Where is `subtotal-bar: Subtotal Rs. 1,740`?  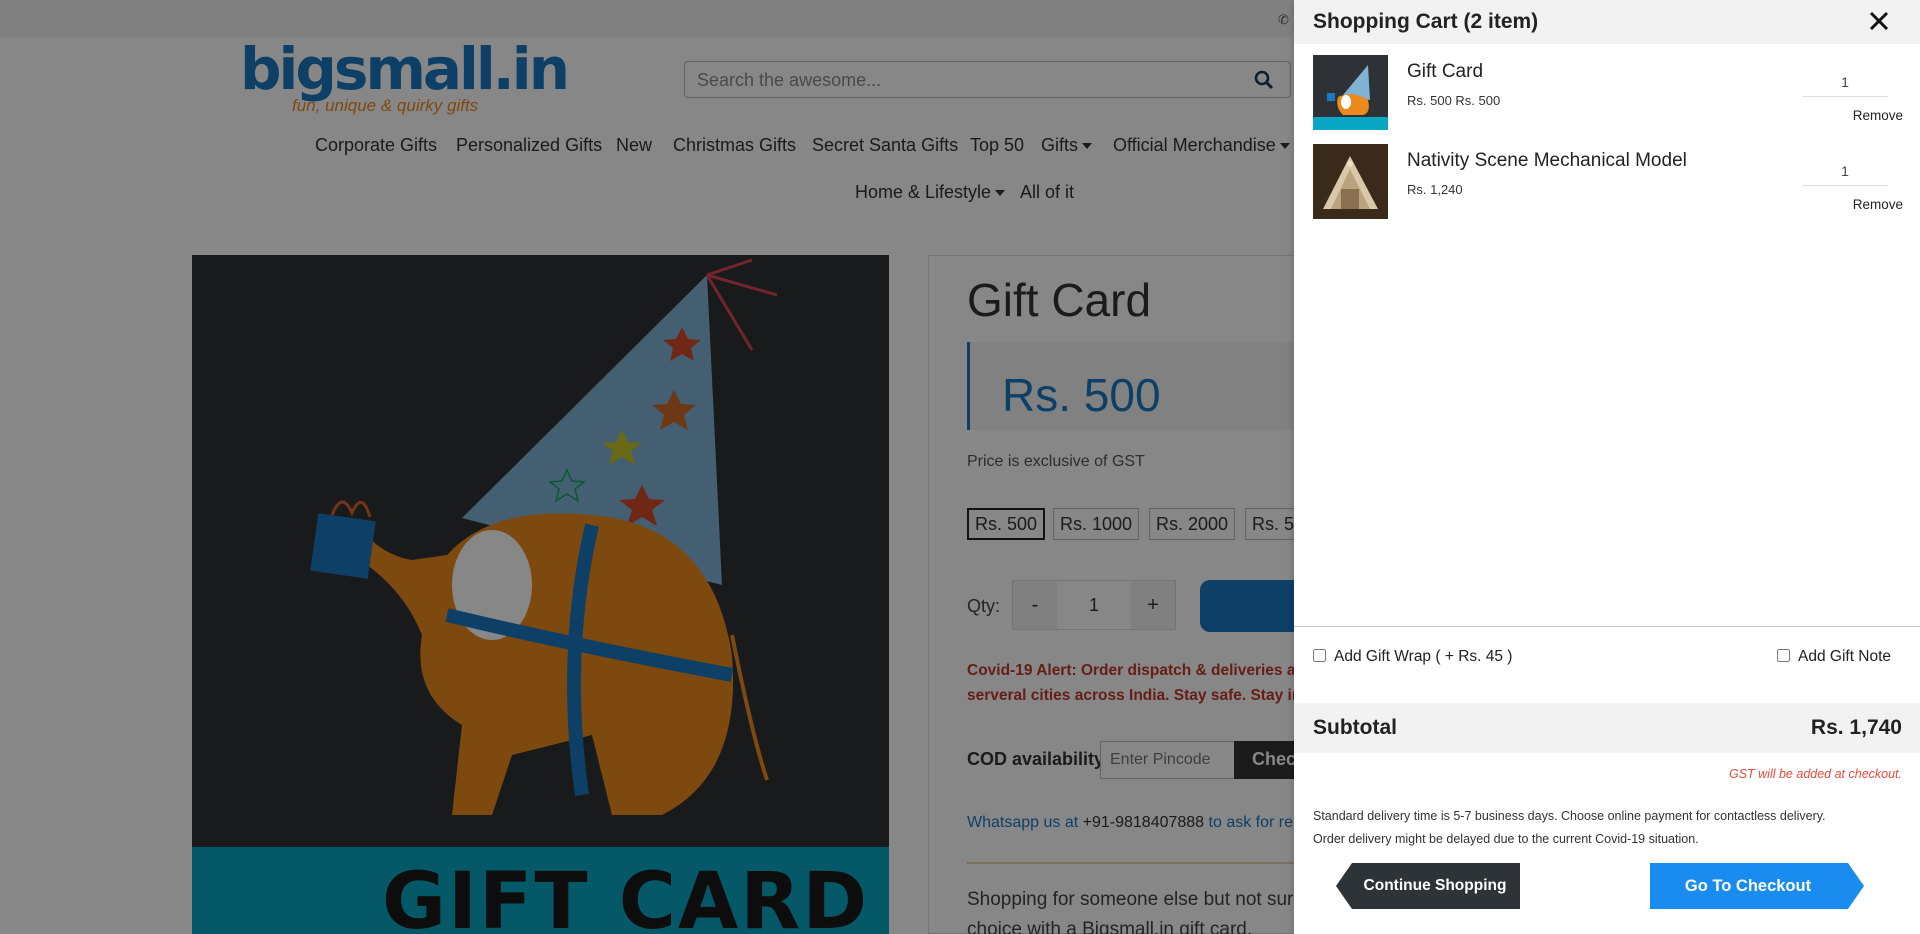
subtotal-bar: Subtotal Rs. 1,740 is located at coordinates (1607, 728).